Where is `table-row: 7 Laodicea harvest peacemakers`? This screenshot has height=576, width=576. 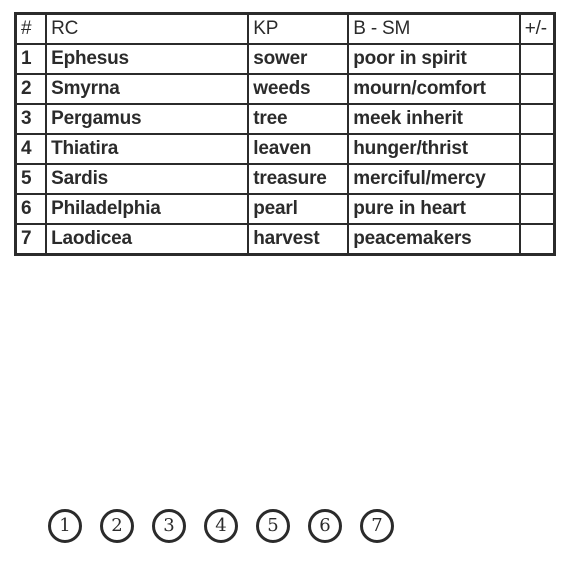
table-row: 7 Laodicea harvest peacemakers is located at coordinates (285, 239).